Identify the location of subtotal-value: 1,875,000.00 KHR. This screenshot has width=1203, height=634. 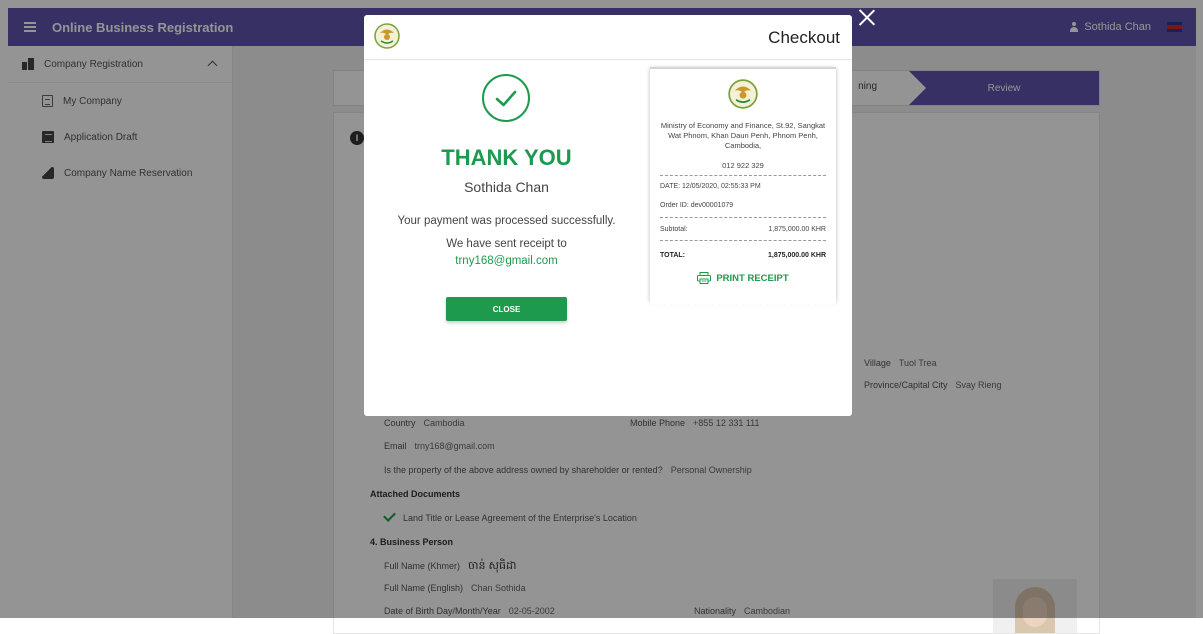
(797, 229).